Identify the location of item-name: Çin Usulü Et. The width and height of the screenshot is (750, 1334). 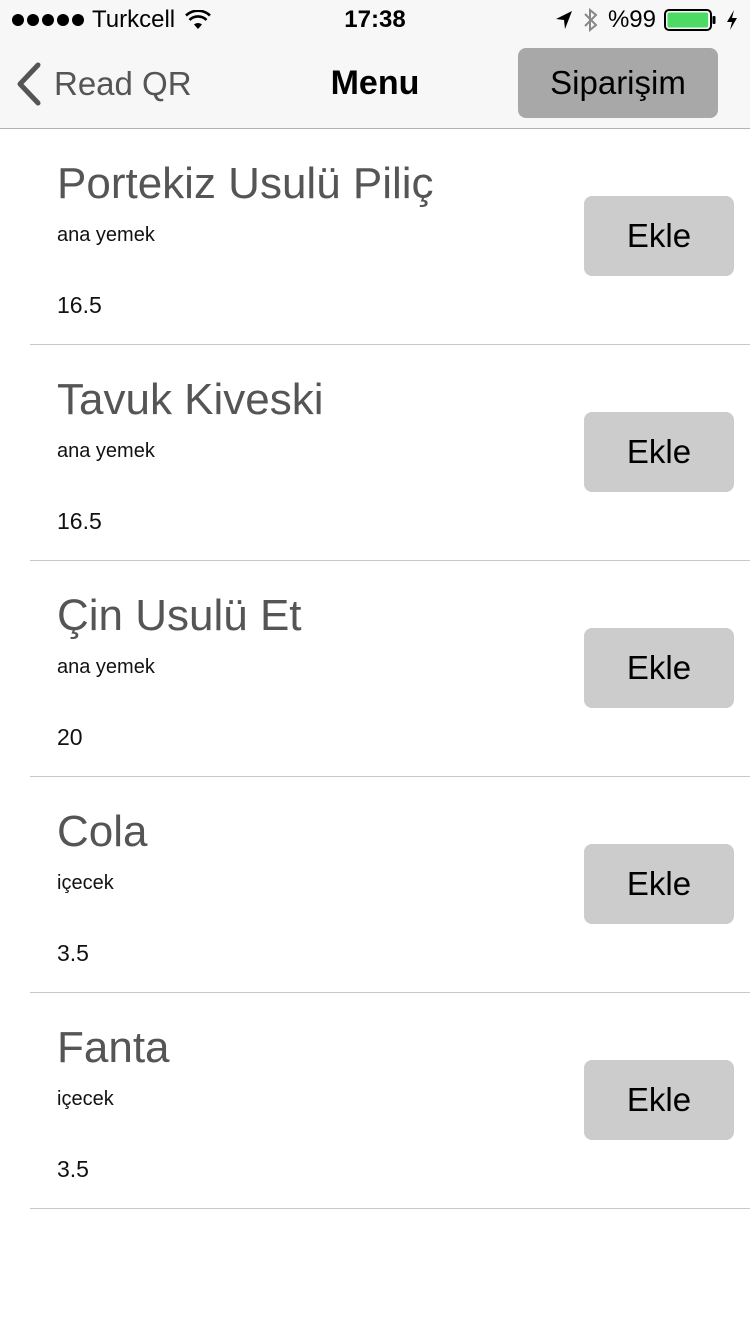
(179, 615).